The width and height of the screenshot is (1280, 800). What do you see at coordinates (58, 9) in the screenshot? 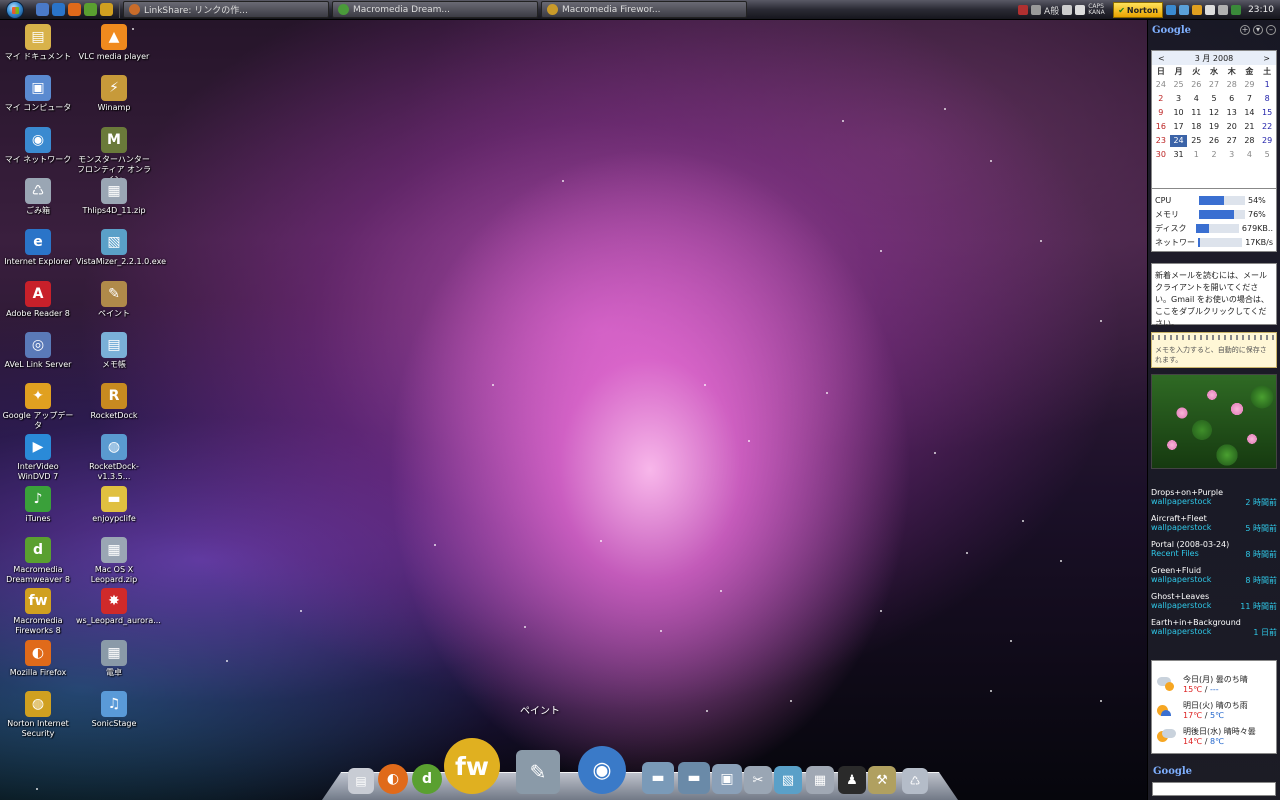
I see `quick-launch-ie-icon` at bounding box center [58, 9].